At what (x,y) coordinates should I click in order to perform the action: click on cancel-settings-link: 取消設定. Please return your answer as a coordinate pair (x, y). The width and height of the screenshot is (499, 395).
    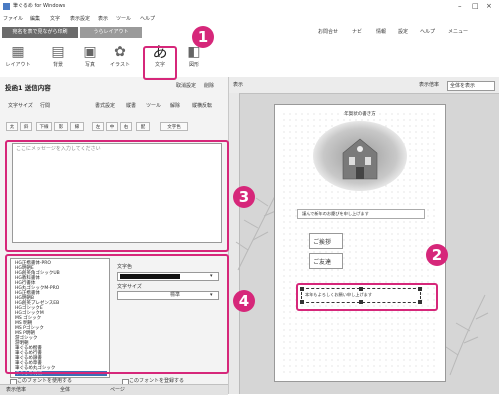
    Looking at the image, I should click on (186, 86).